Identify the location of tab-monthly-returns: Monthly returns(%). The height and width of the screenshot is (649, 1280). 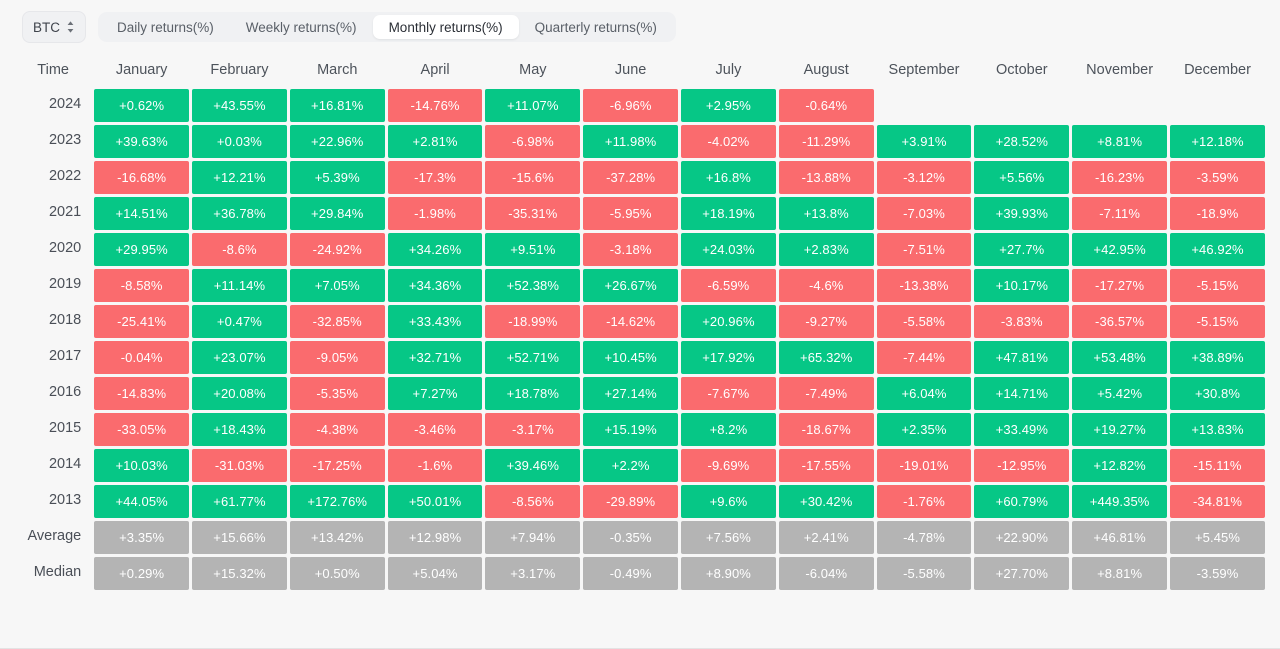
(445, 27).